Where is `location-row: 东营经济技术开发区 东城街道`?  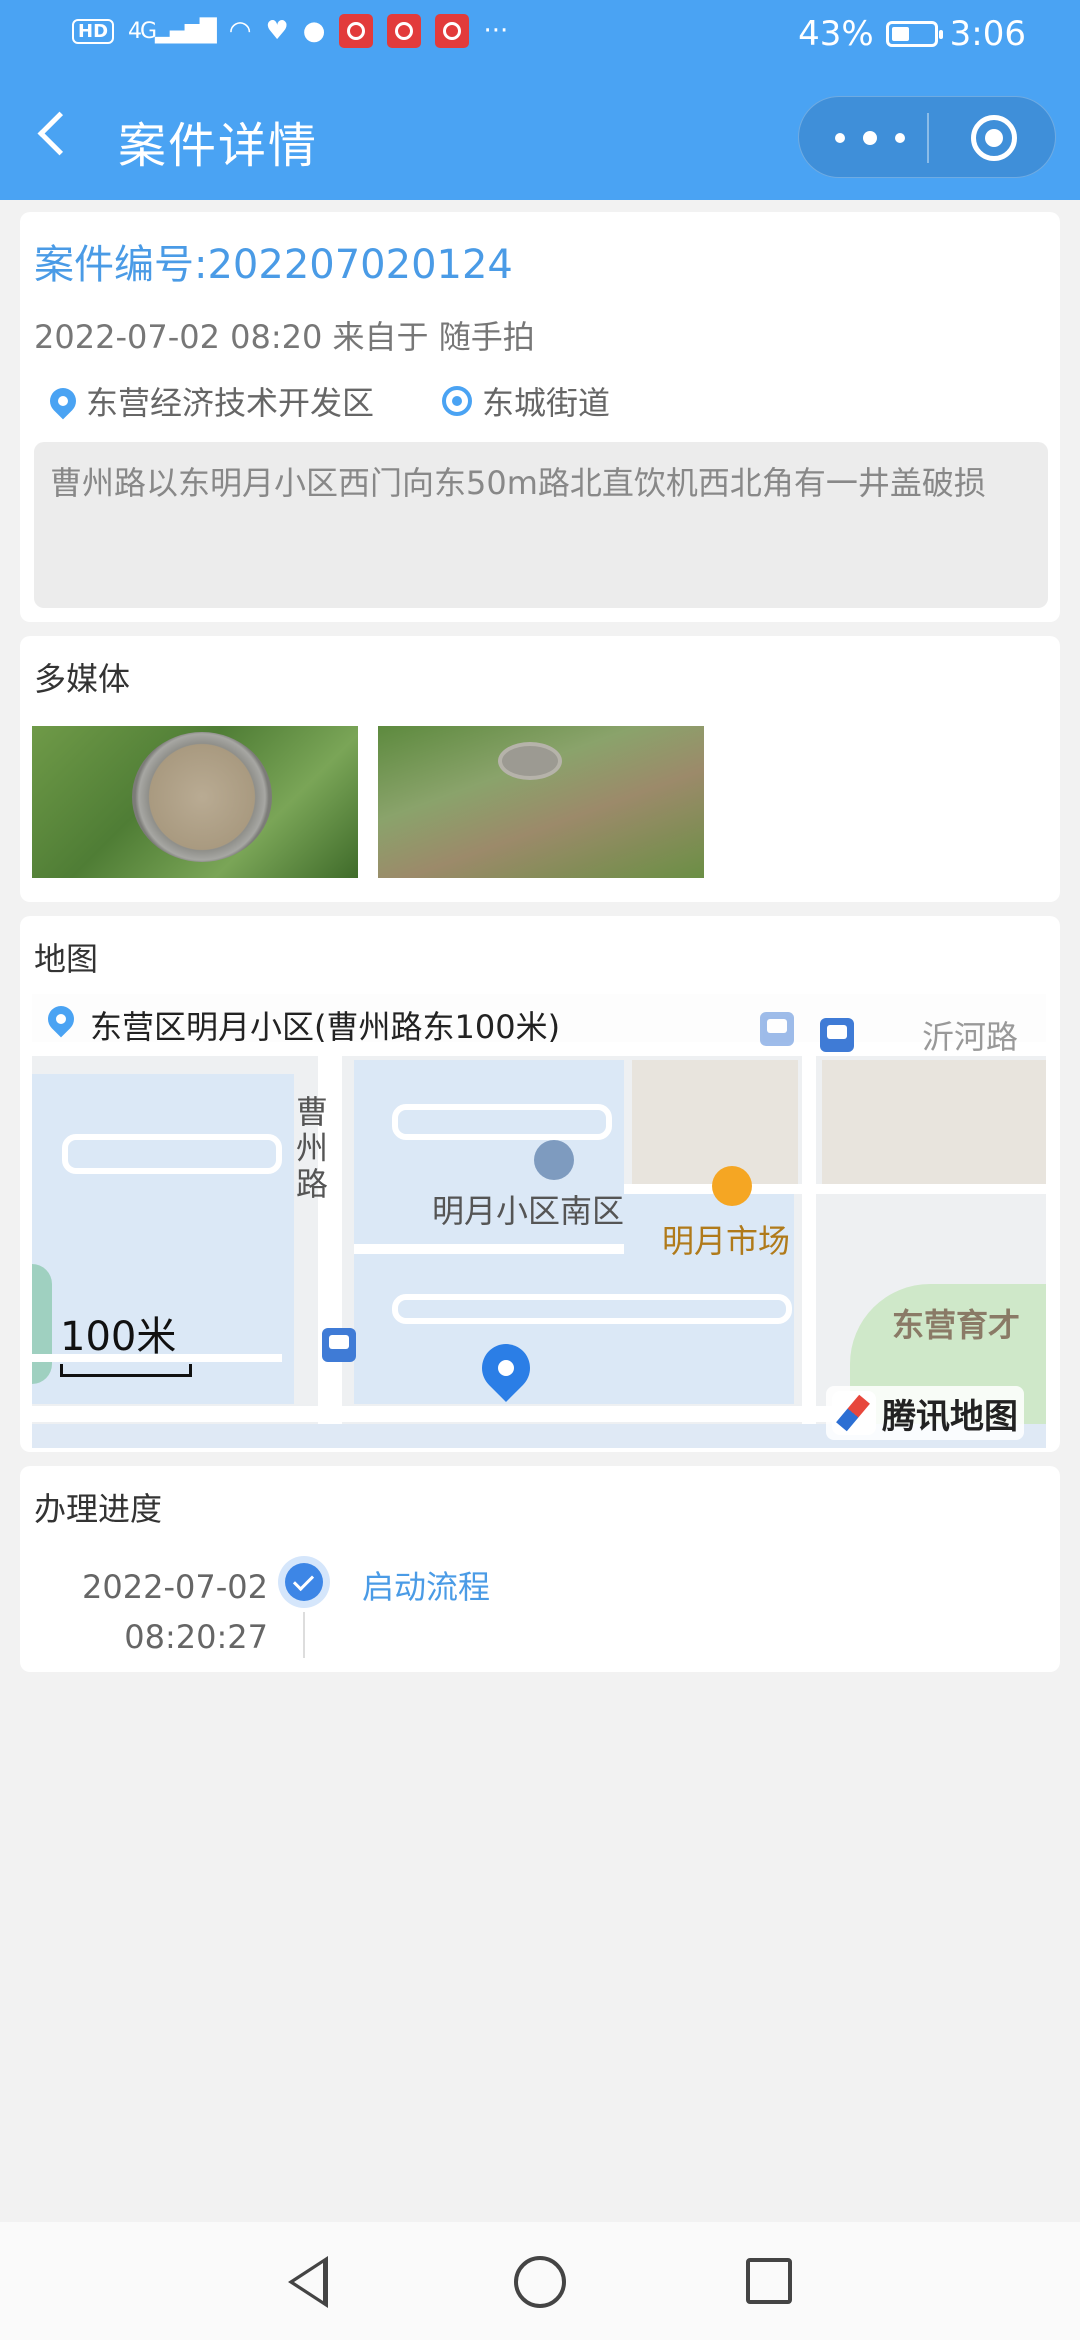 location-row: 东营经济技术开发区 东城街道 is located at coordinates (327, 401).